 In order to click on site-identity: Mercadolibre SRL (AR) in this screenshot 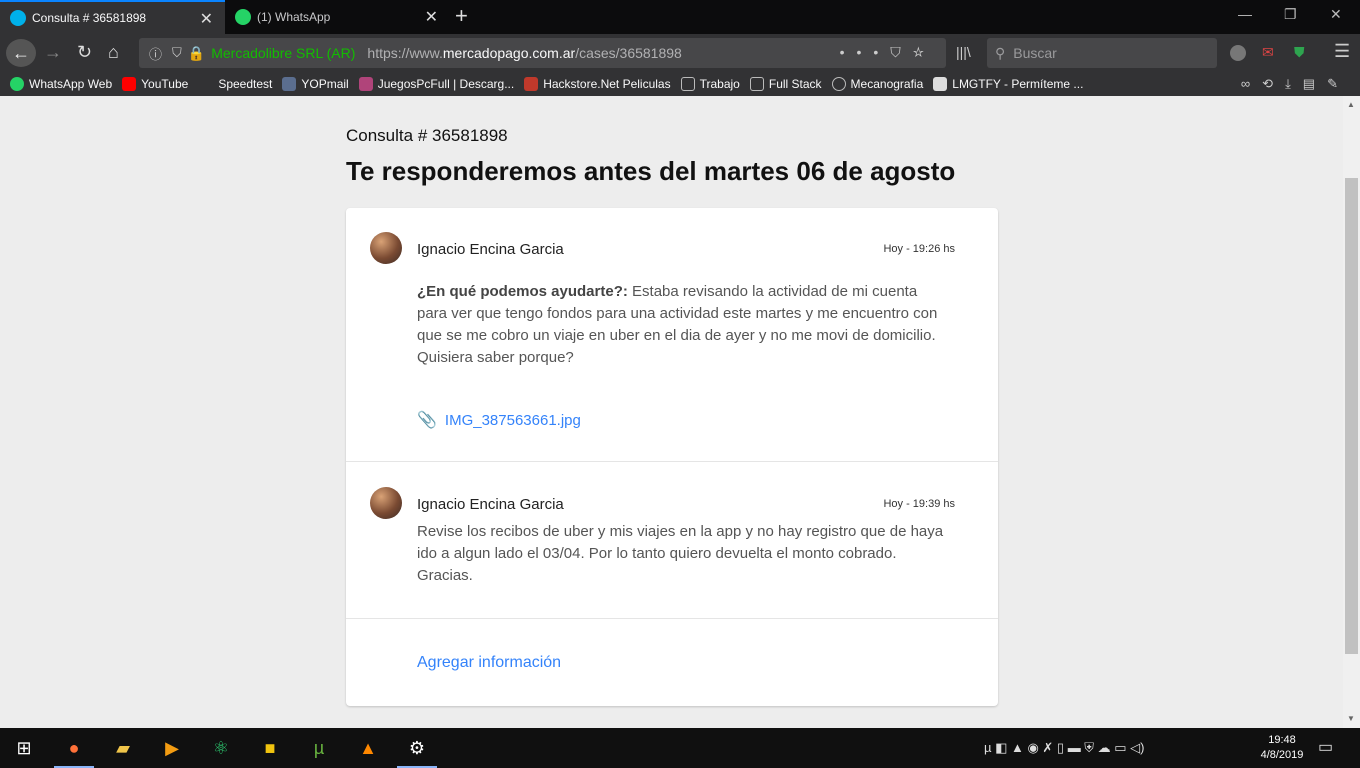, I will do `click(283, 53)`.